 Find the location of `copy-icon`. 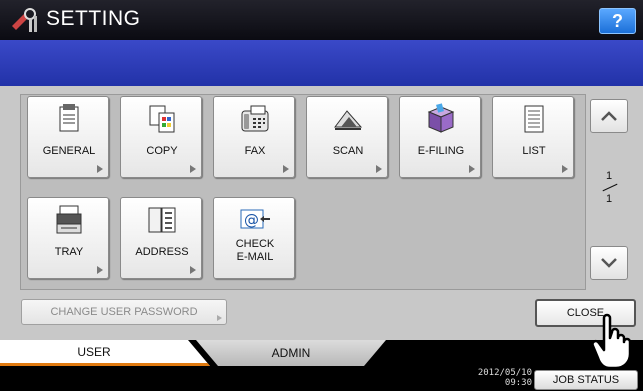

copy-icon is located at coordinates (162, 119).